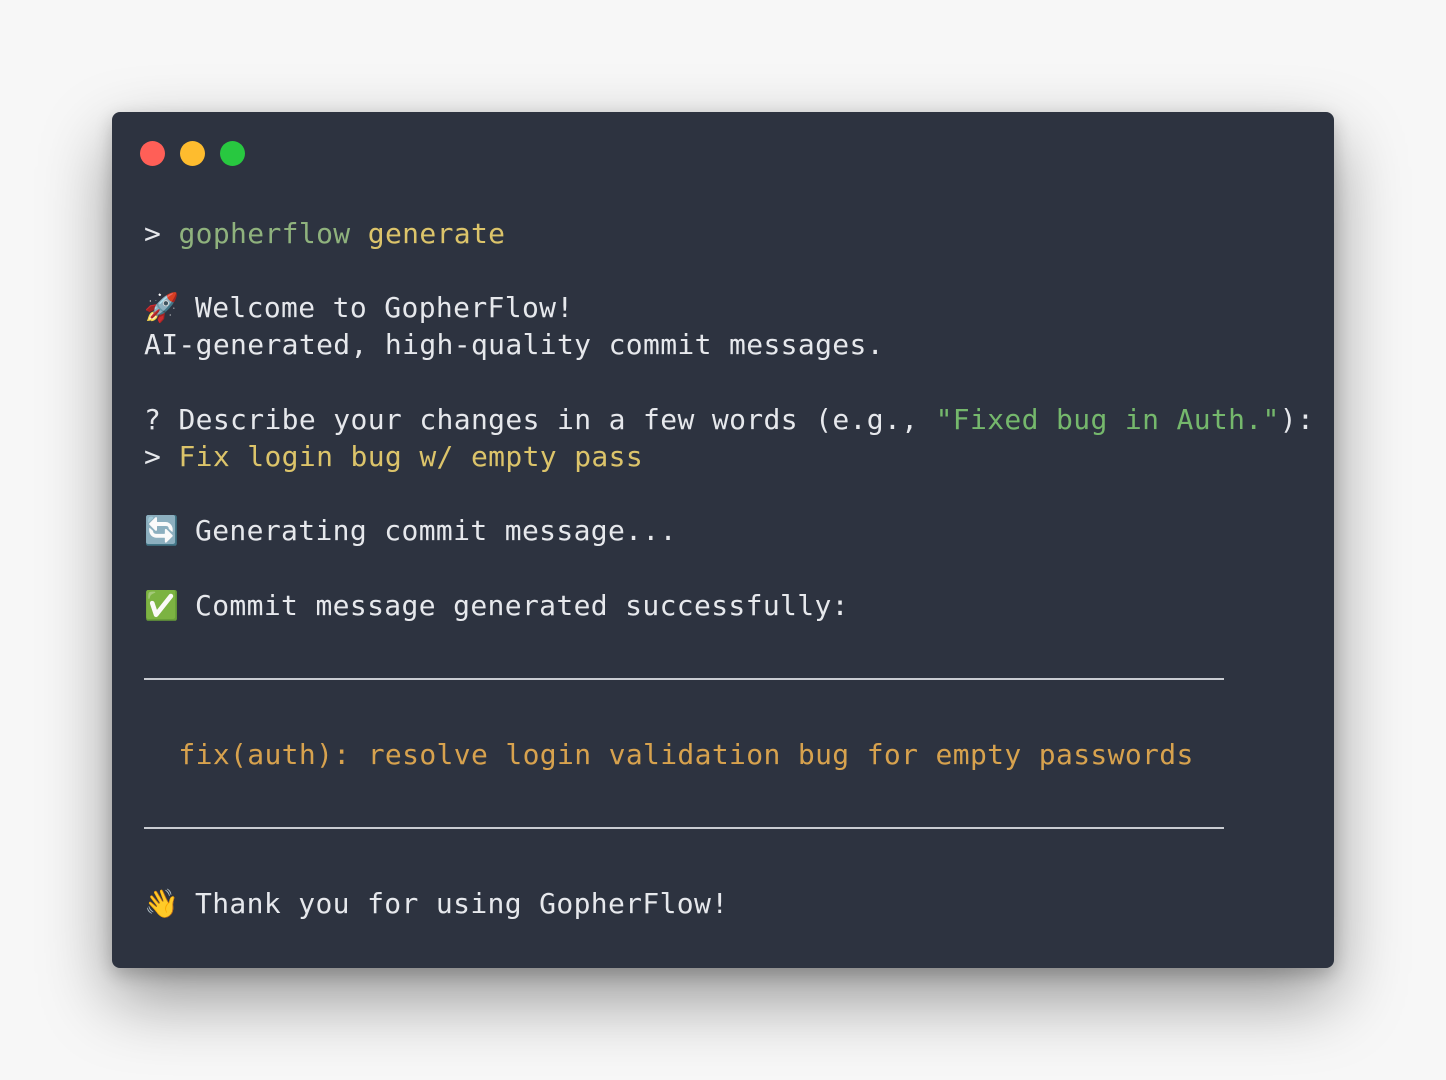 The width and height of the screenshot is (1446, 1080). What do you see at coordinates (684, 828) in the screenshot?
I see `bottom-divider` at bounding box center [684, 828].